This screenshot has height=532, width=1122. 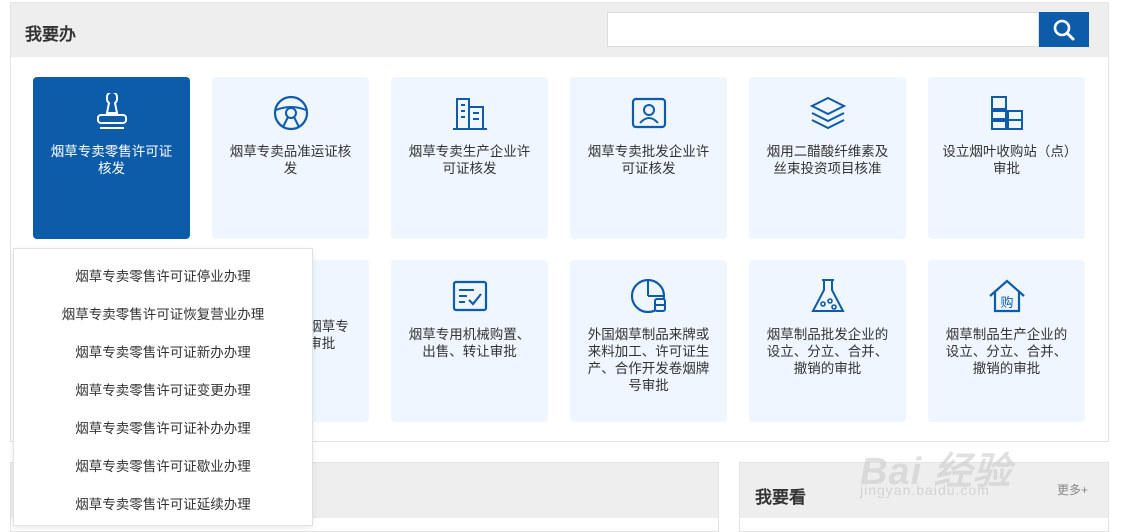 I want to click on tile-acetate-project: 烟用二醋酸纤维素及丝束投资项目核准, so click(x=827, y=158).